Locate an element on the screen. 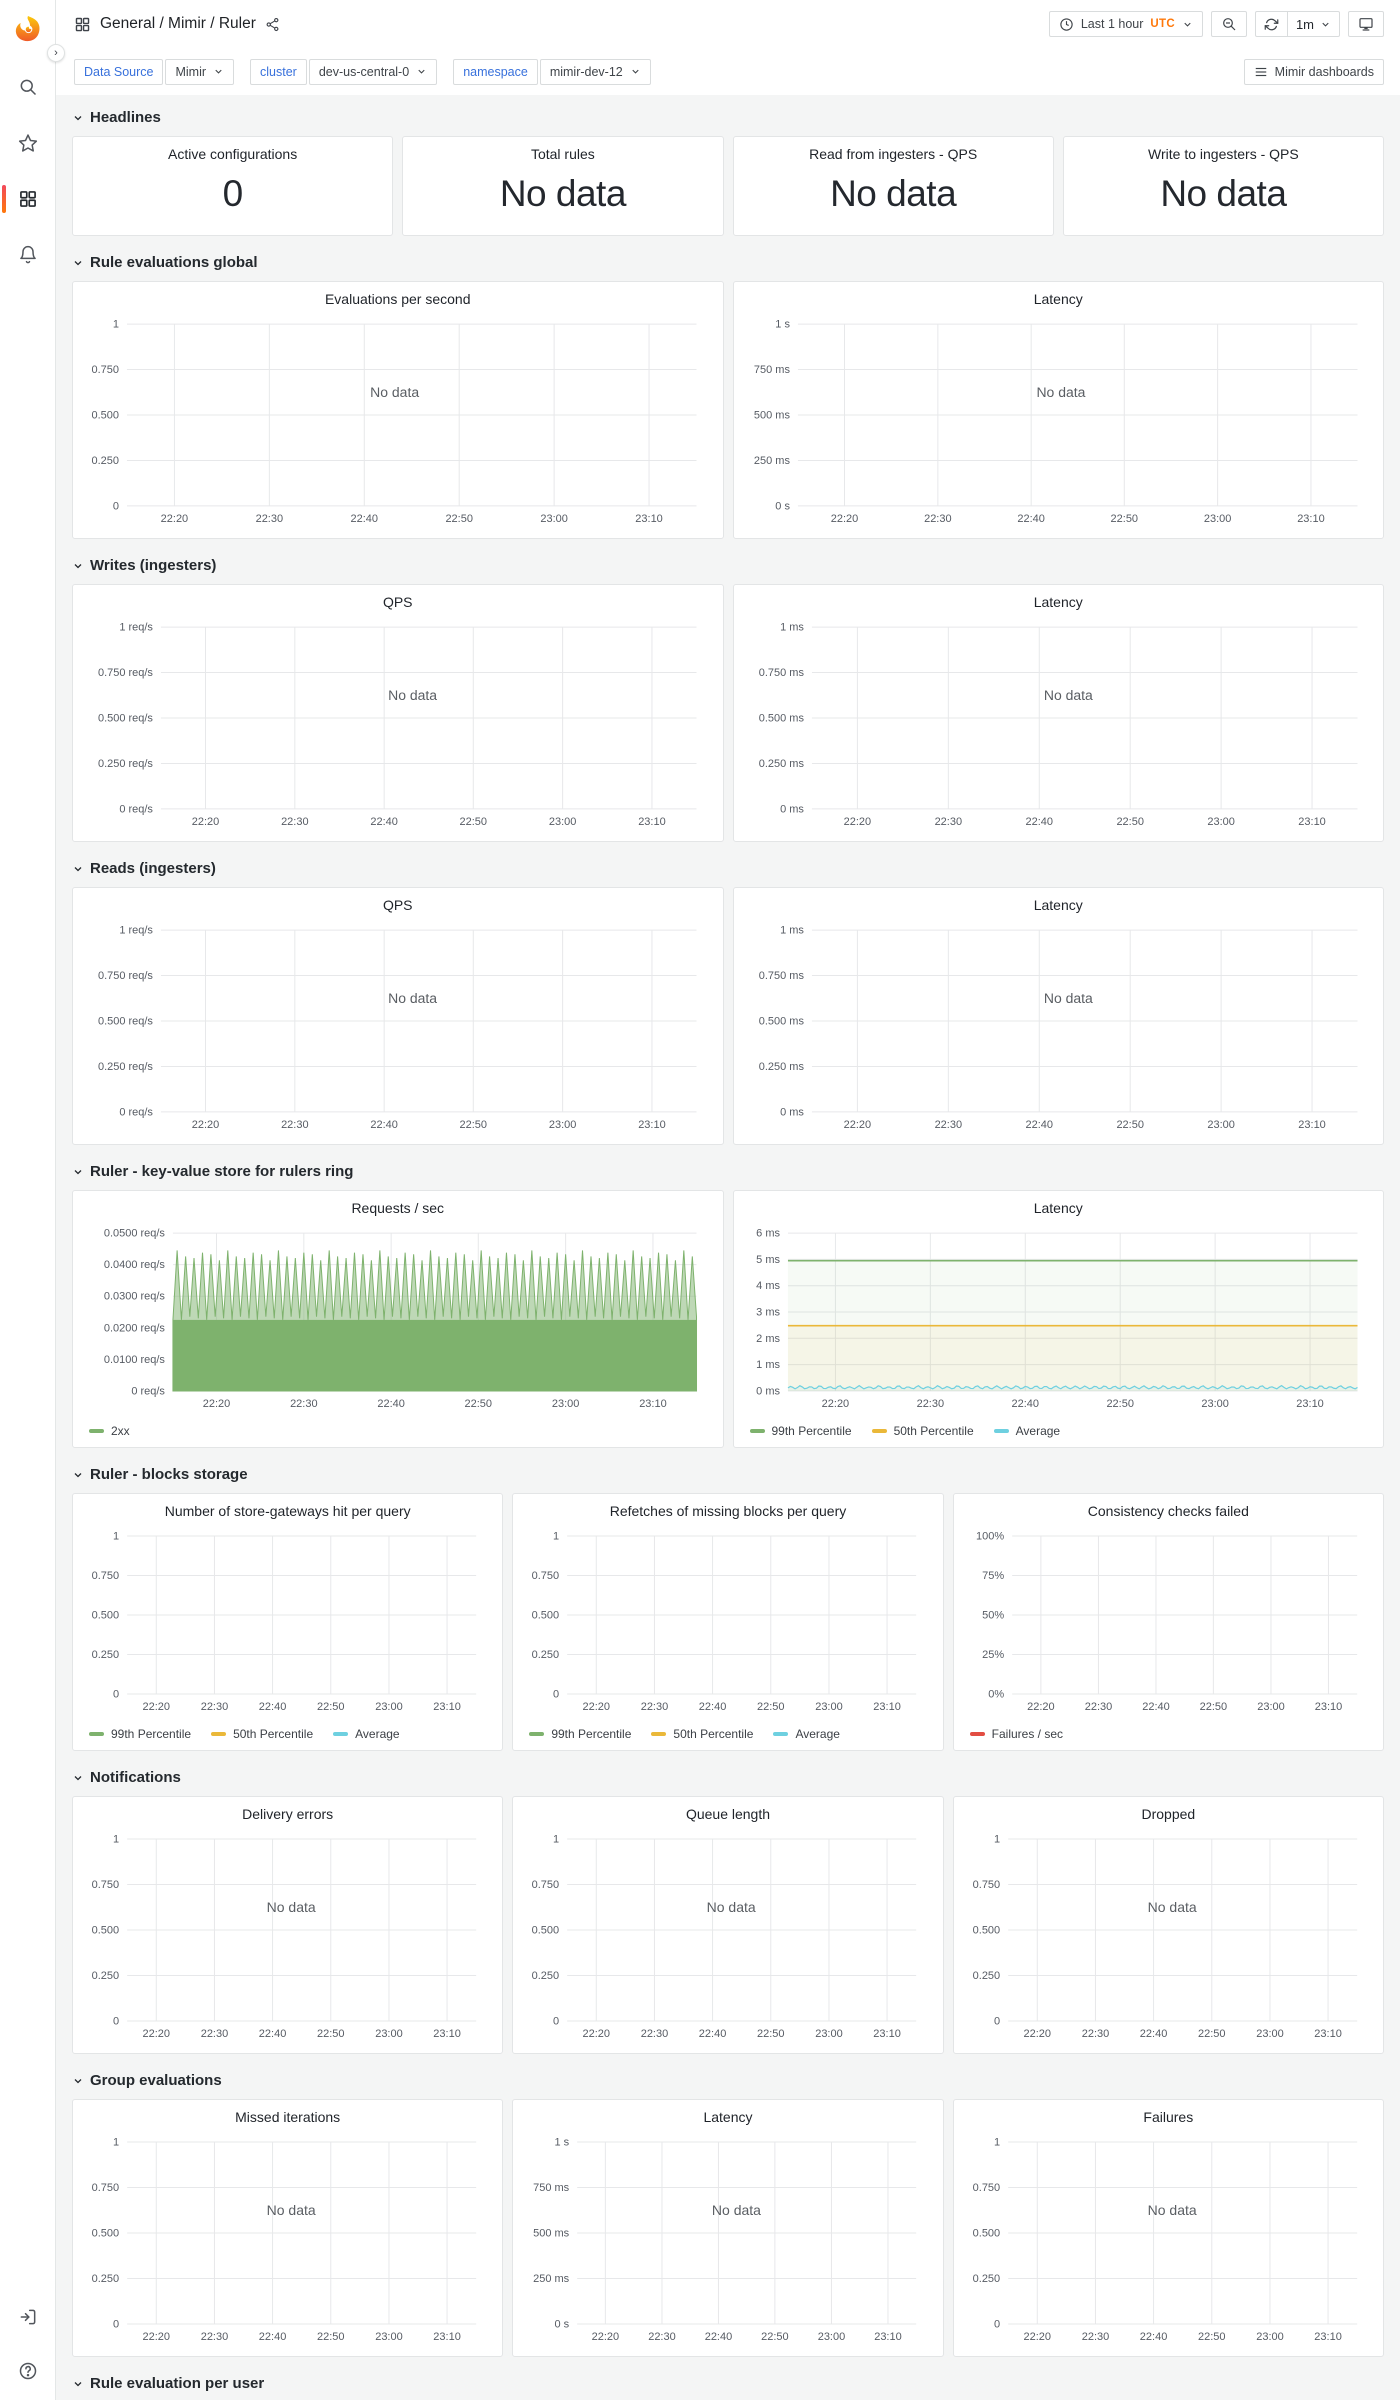 Image resolution: width=1400 pixels, height=2400 pixels. legend-item: Failures / sec is located at coordinates (1016, 1734).